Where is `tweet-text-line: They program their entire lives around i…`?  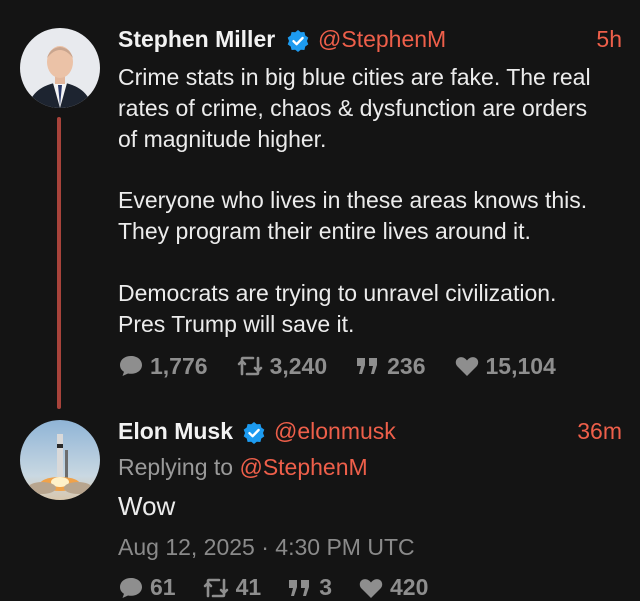
tweet-text-line: They program their entire lives around i… is located at coordinates (324, 231).